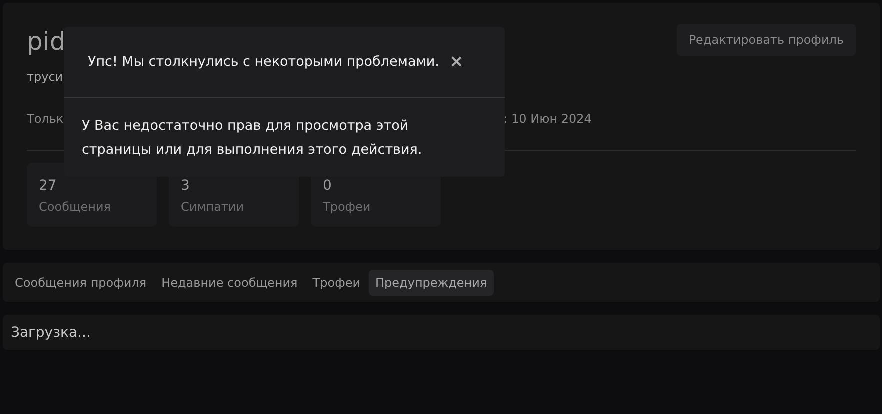  Describe the element at coordinates (766, 40) in the screenshot. I see `edit-profile-button: Редактировать профиль` at that location.